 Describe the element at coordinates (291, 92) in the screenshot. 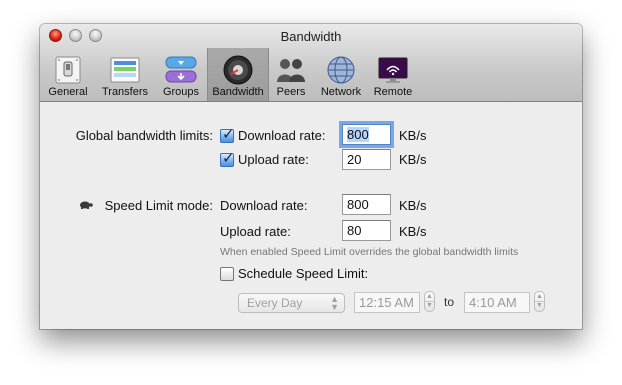

I see `toolbar-label: Peers` at that location.